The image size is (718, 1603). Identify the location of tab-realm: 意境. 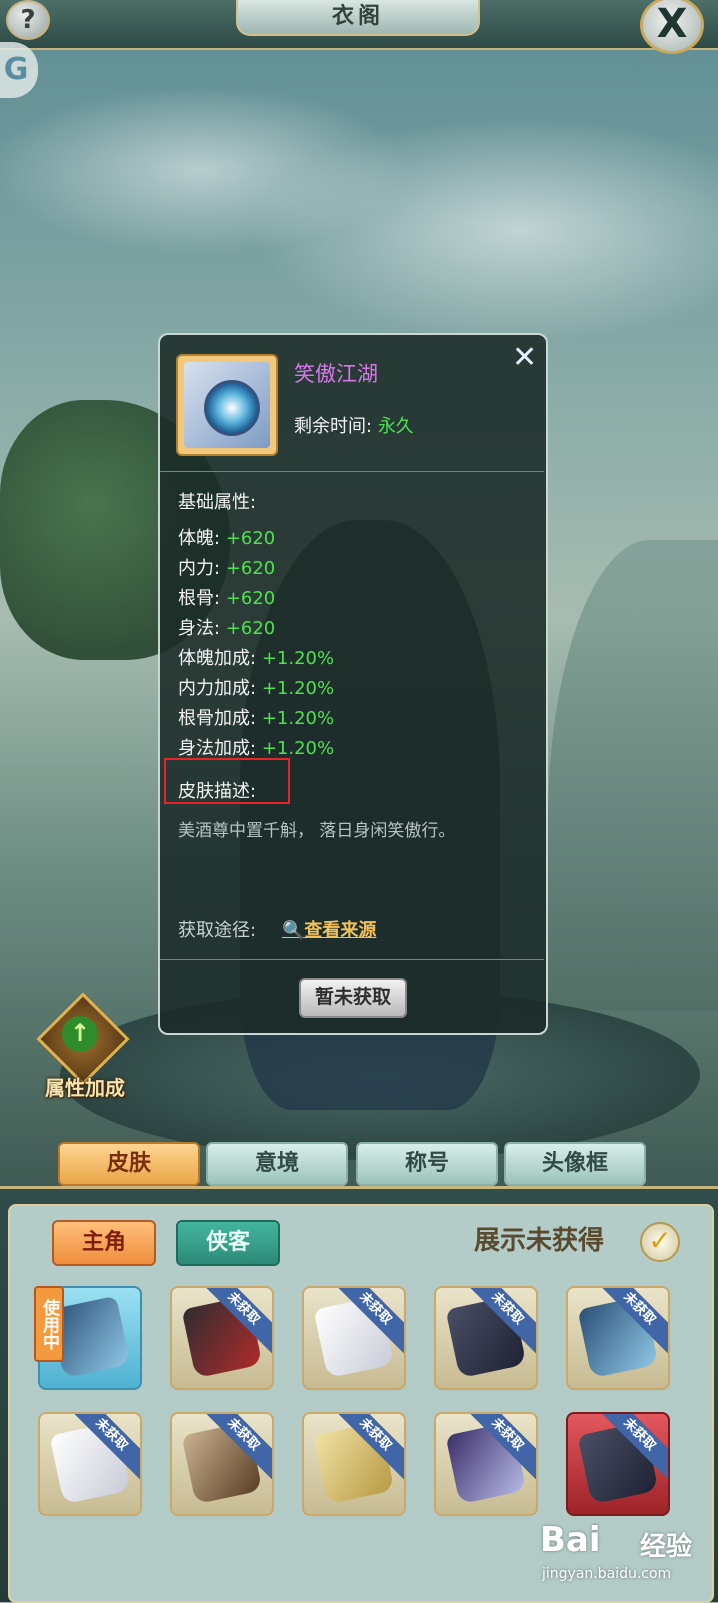
(277, 1164).